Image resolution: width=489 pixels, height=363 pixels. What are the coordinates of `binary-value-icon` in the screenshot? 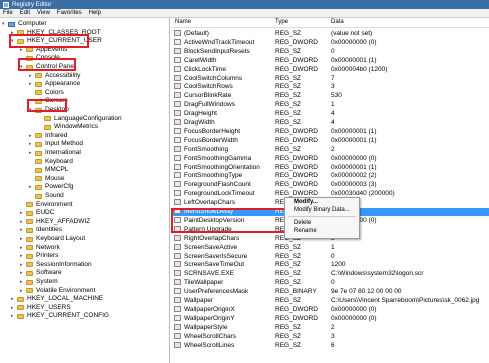 It's located at (177, 41).